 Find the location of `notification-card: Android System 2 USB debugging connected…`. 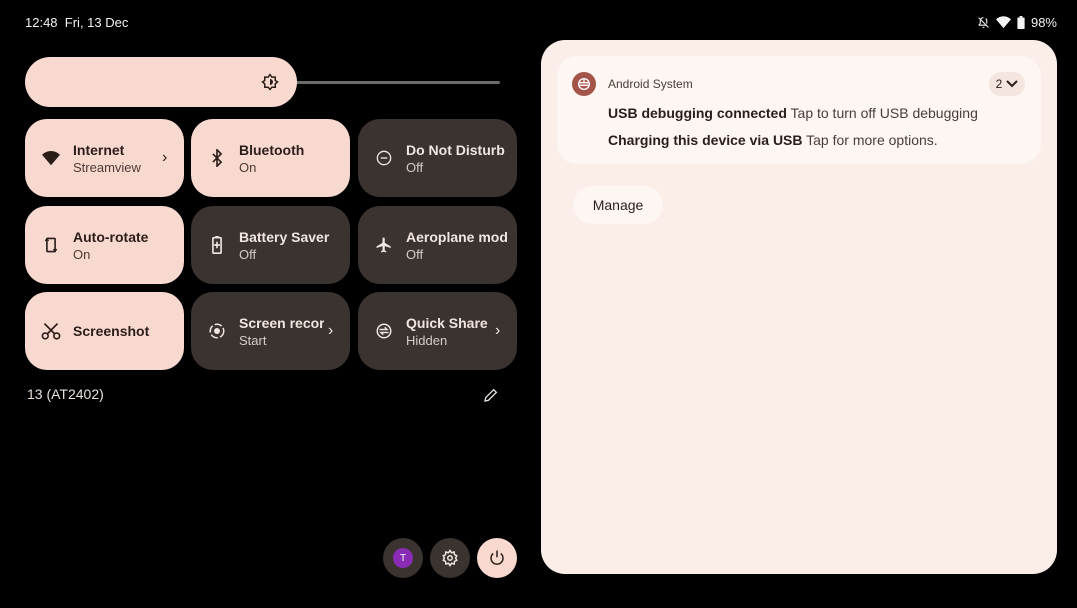

notification-card: Android System 2 USB debugging connected… is located at coordinates (799, 110).